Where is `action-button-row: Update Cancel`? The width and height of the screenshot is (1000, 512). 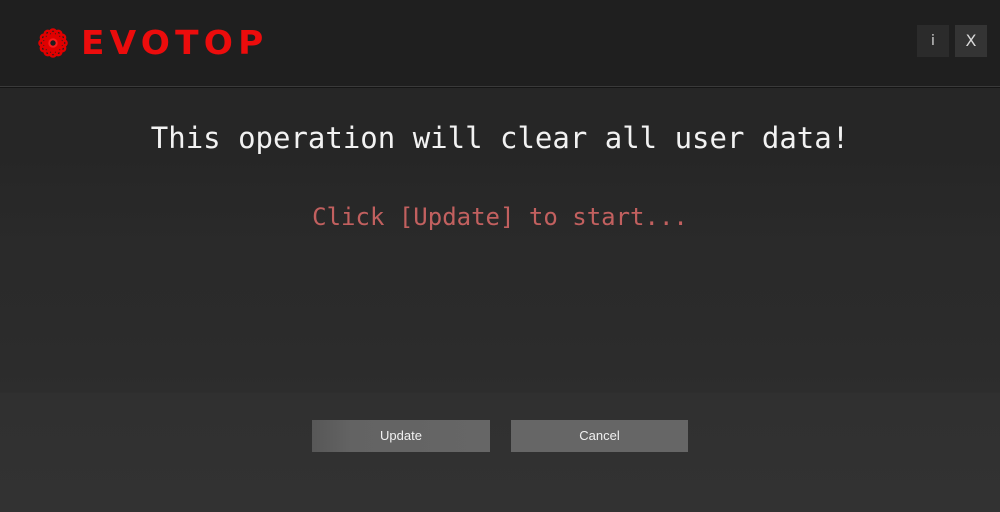
action-button-row: Update Cancel is located at coordinates (500, 436).